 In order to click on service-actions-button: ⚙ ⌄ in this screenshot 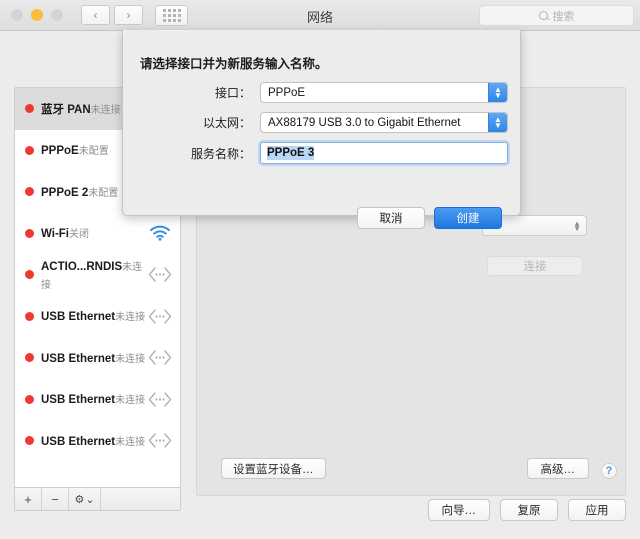, I will do `click(85, 499)`.